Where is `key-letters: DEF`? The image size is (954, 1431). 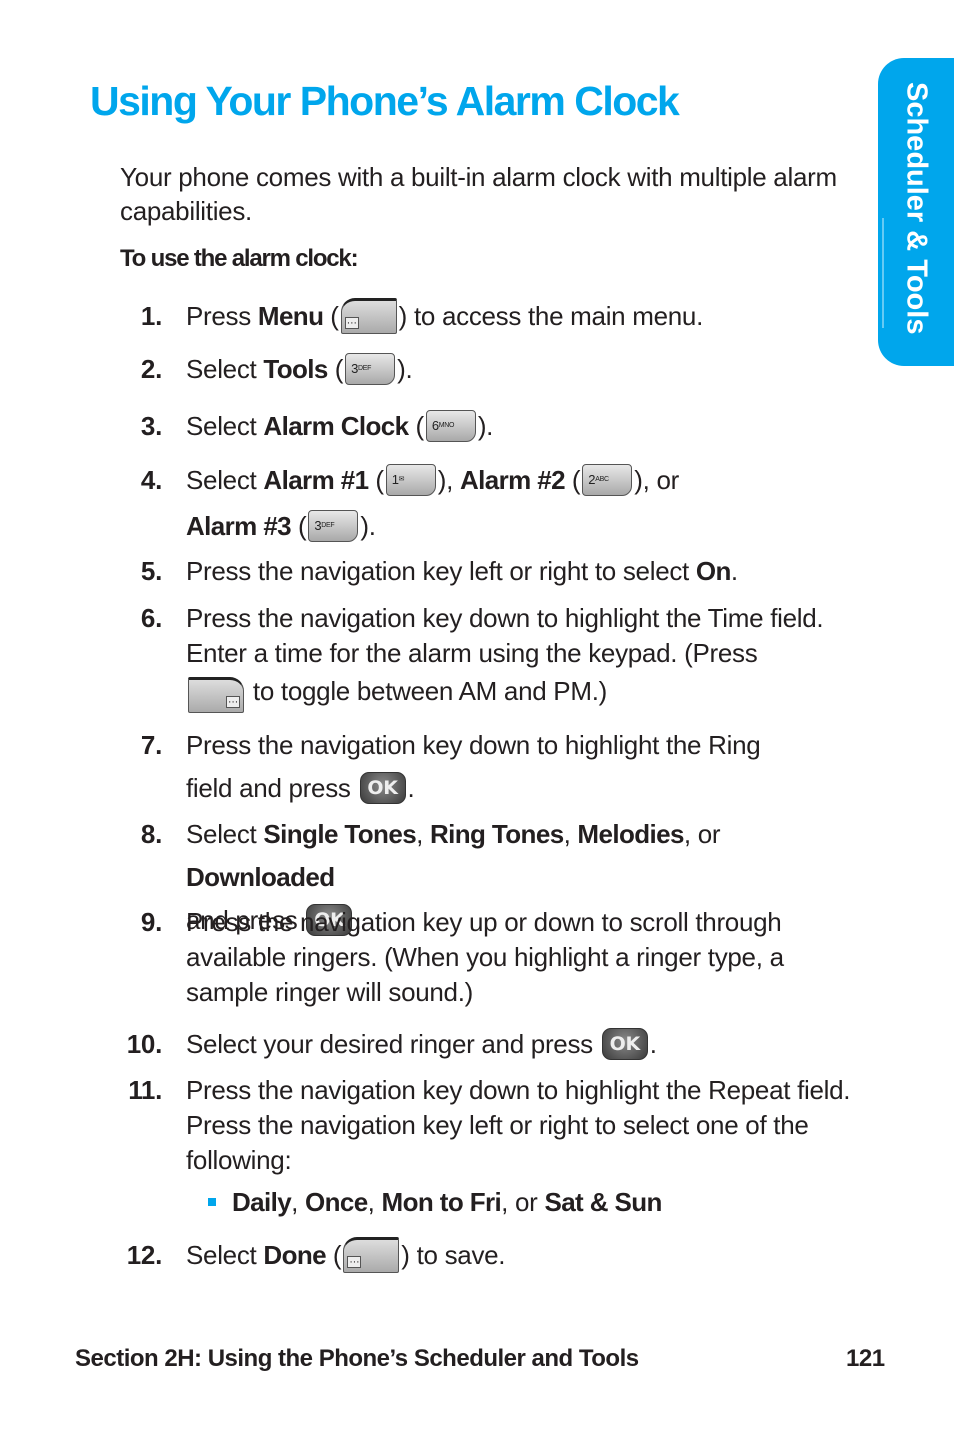 key-letters: DEF is located at coordinates (365, 369).